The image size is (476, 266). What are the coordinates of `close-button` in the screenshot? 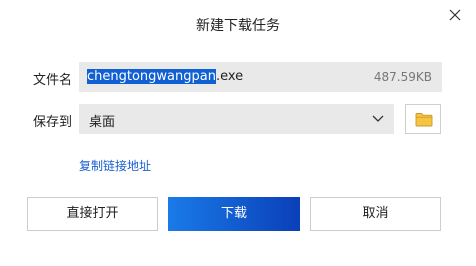 It's located at (455, 15).